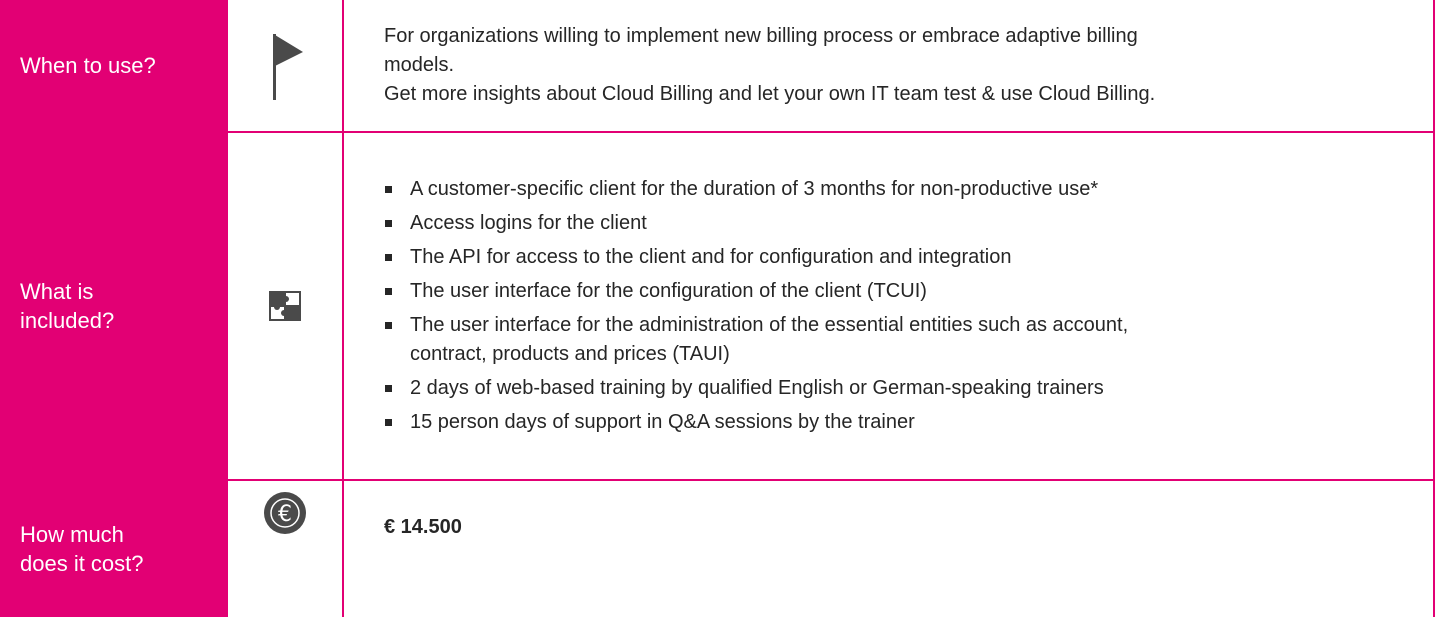  I want to click on label-how-much: How much does it cost?, so click(114, 549).